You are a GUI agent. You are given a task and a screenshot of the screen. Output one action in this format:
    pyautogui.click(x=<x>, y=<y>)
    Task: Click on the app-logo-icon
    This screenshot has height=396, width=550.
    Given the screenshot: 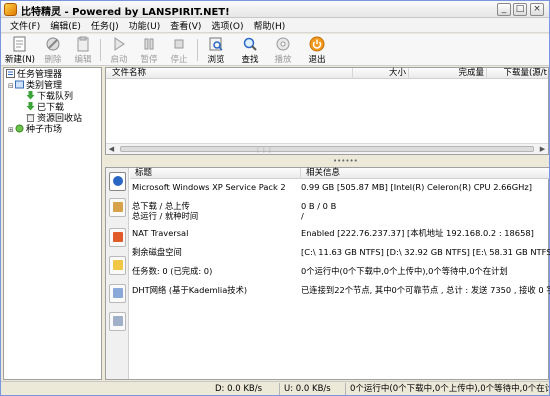 What is the action you would take?
    pyautogui.click(x=10, y=9)
    